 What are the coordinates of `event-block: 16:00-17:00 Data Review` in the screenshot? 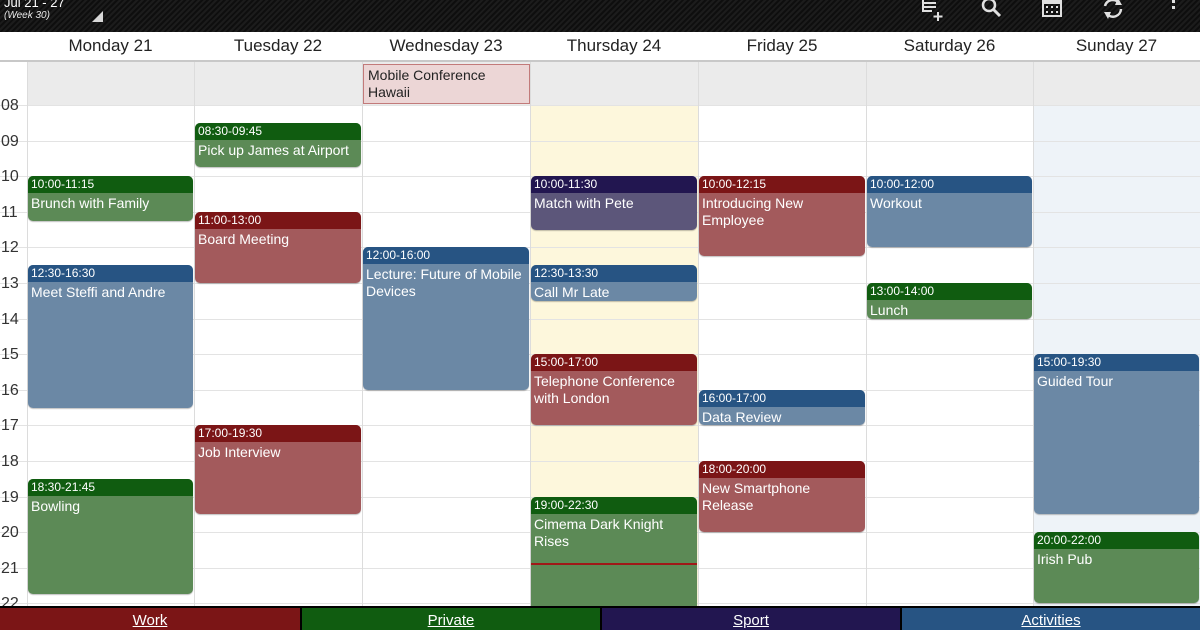 It's located at (782, 407).